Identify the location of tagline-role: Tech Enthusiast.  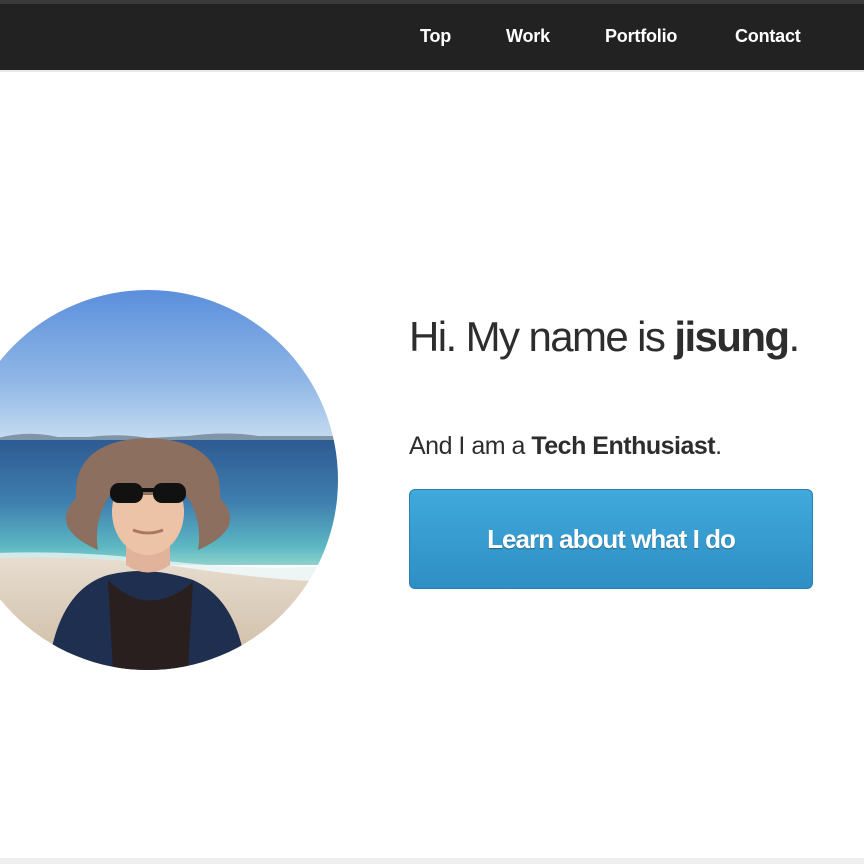
(623, 446).